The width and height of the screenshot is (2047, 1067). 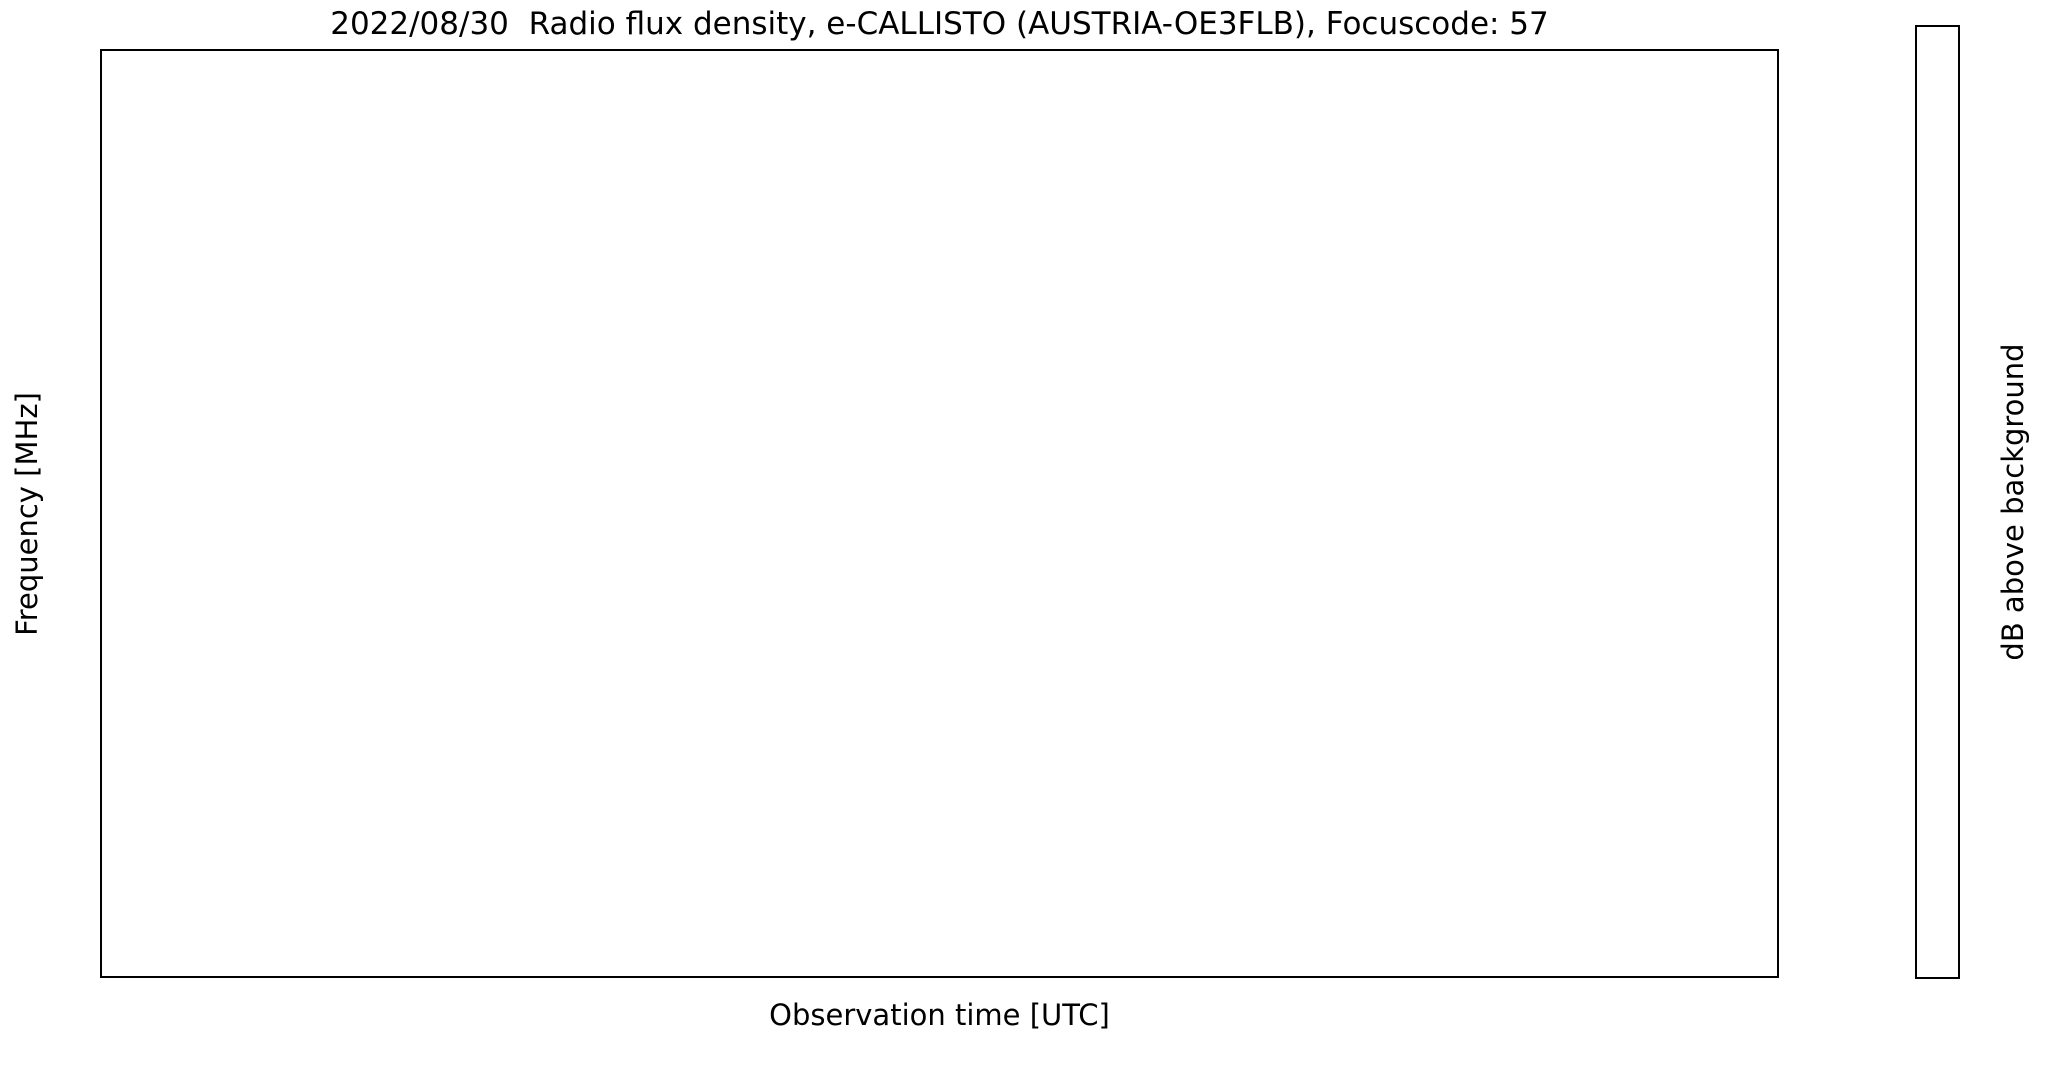 What do you see at coordinates (2013, 502) in the screenshot?
I see `colorbar-label: dB above background` at bounding box center [2013, 502].